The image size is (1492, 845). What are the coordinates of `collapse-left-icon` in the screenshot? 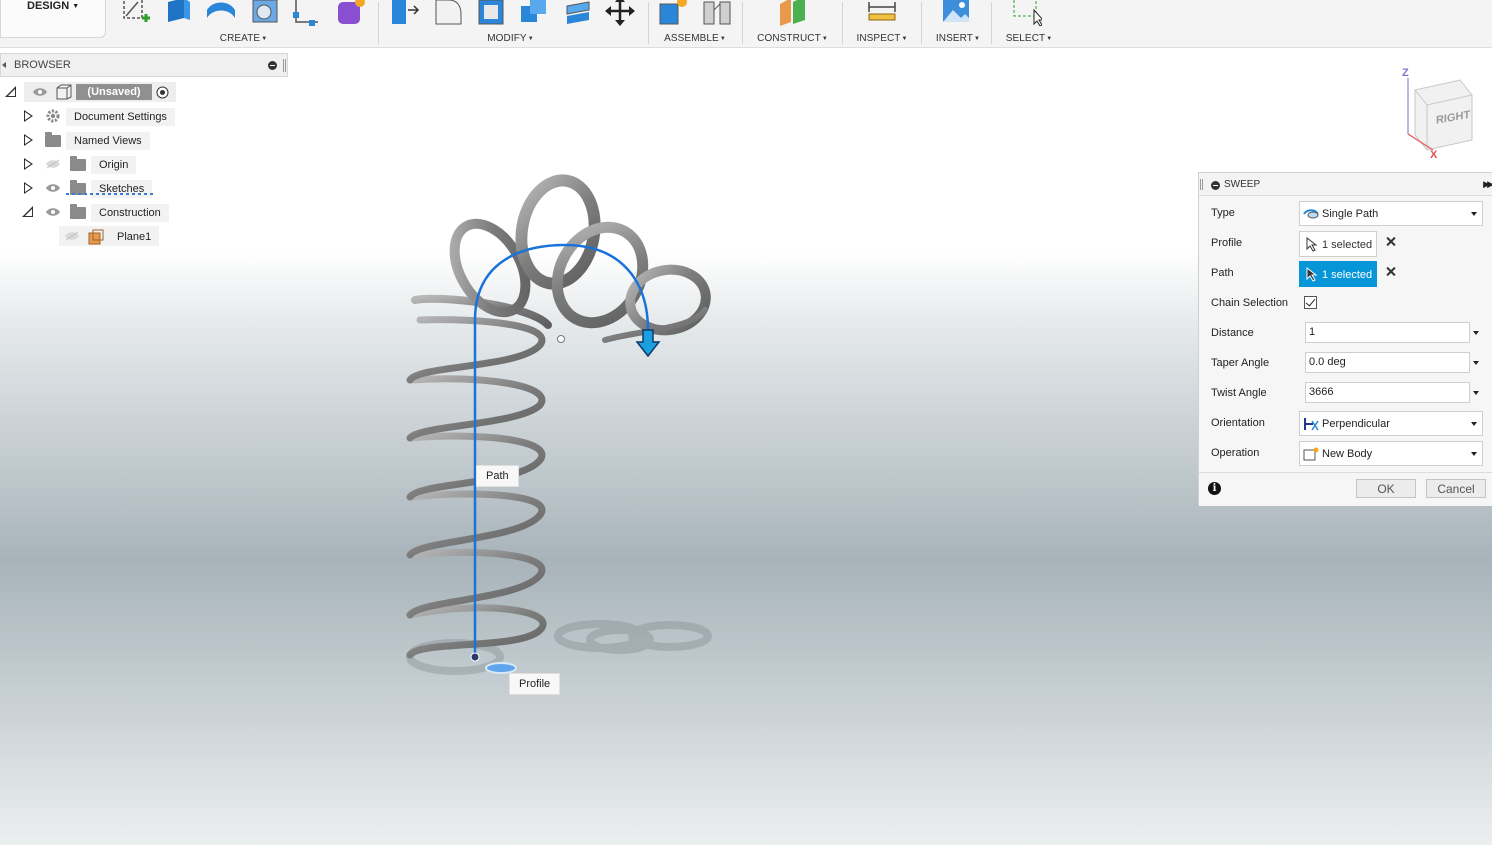 It's located at (4, 65).